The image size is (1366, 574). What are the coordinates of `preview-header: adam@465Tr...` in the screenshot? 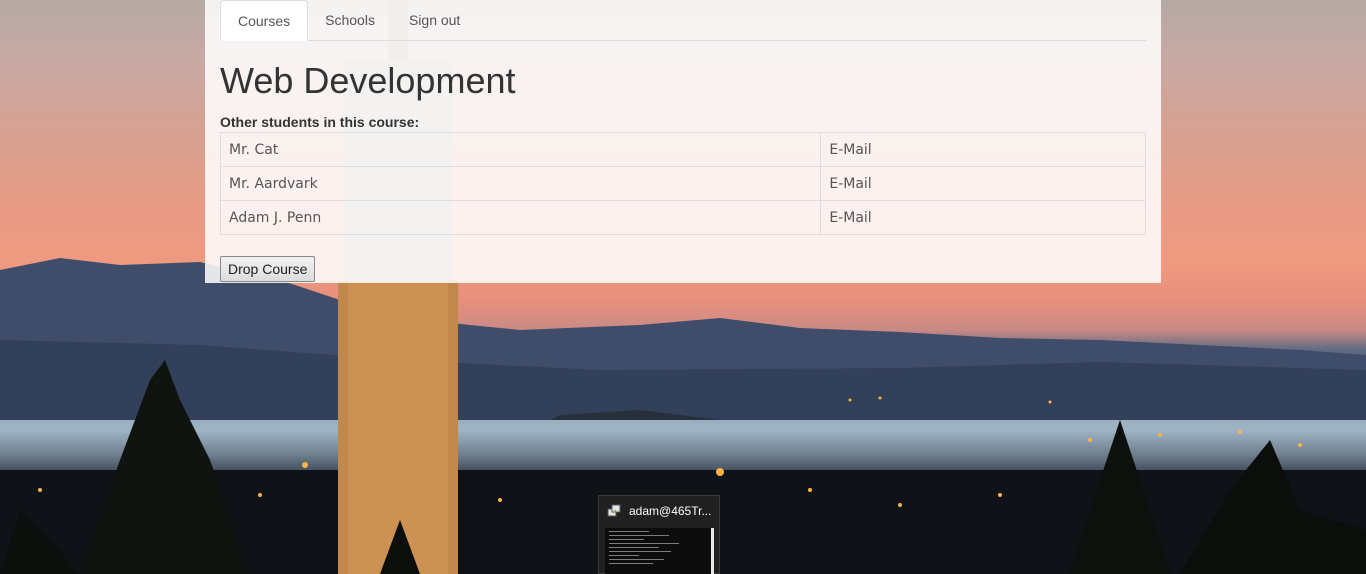 It's located at (659, 511).